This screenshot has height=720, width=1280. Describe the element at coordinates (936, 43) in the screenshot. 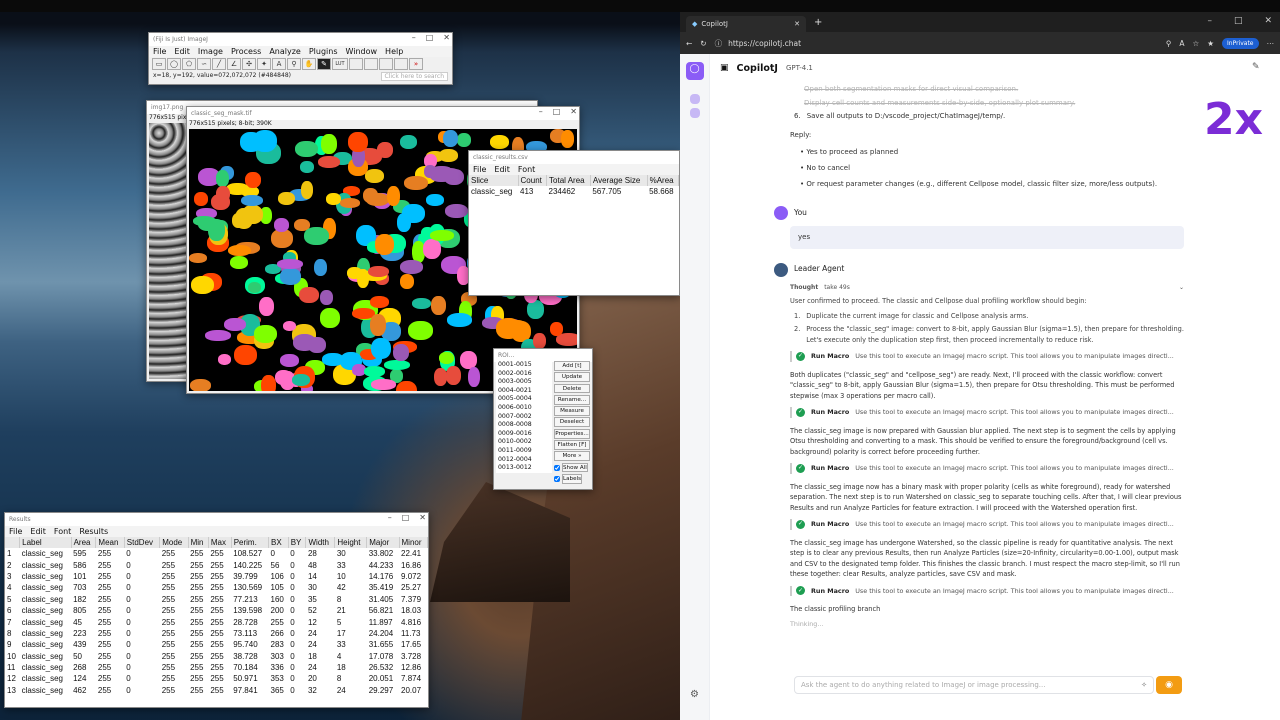

I see `url-field: ⓘ https://copilotj.chat` at that location.